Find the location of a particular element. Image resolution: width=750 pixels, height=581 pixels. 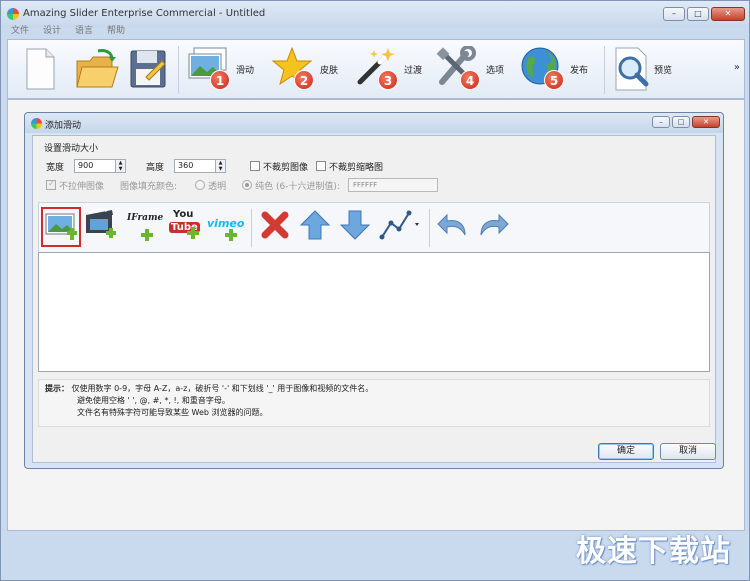

slides-label: 滑动 is located at coordinates (245, 70).